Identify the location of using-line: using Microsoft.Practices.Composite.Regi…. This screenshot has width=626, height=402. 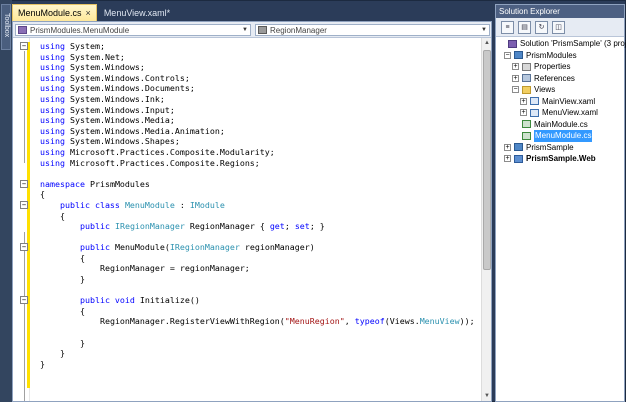
(150, 162).